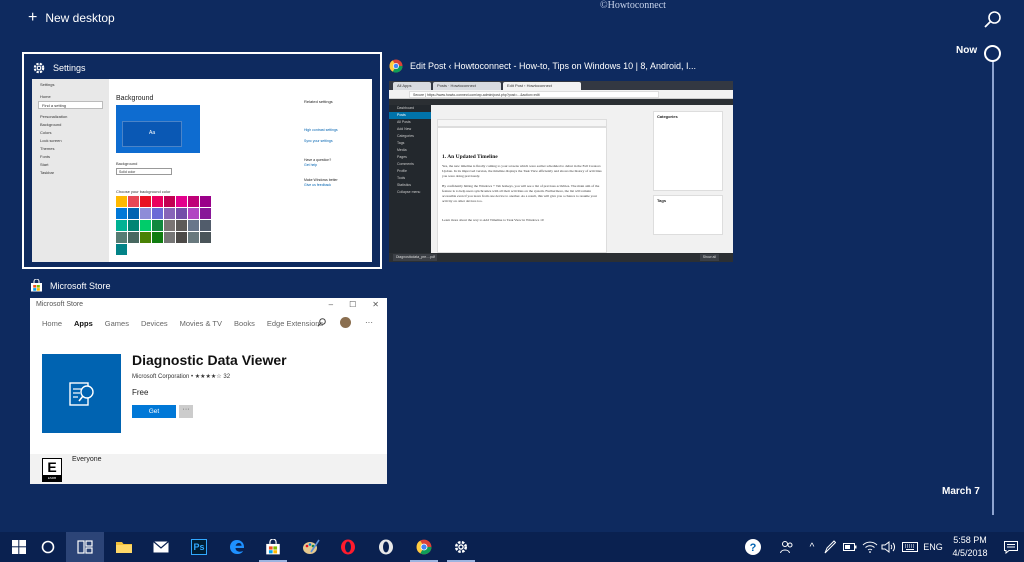 The height and width of the screenshot is (562, 1024). I want to click on help-icon: ?, so click(753, 547).